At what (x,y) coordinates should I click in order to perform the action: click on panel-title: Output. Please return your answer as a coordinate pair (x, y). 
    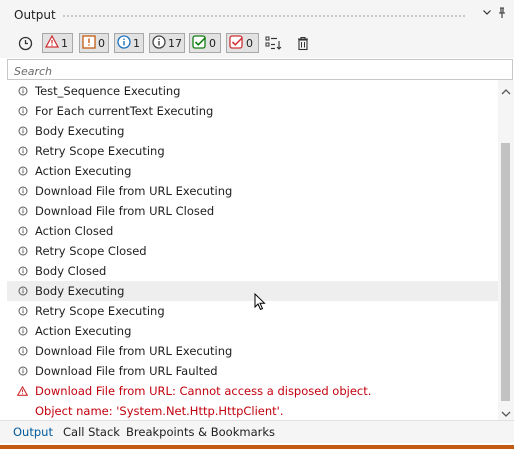
    Looking at the image, I should click on (35, 15).